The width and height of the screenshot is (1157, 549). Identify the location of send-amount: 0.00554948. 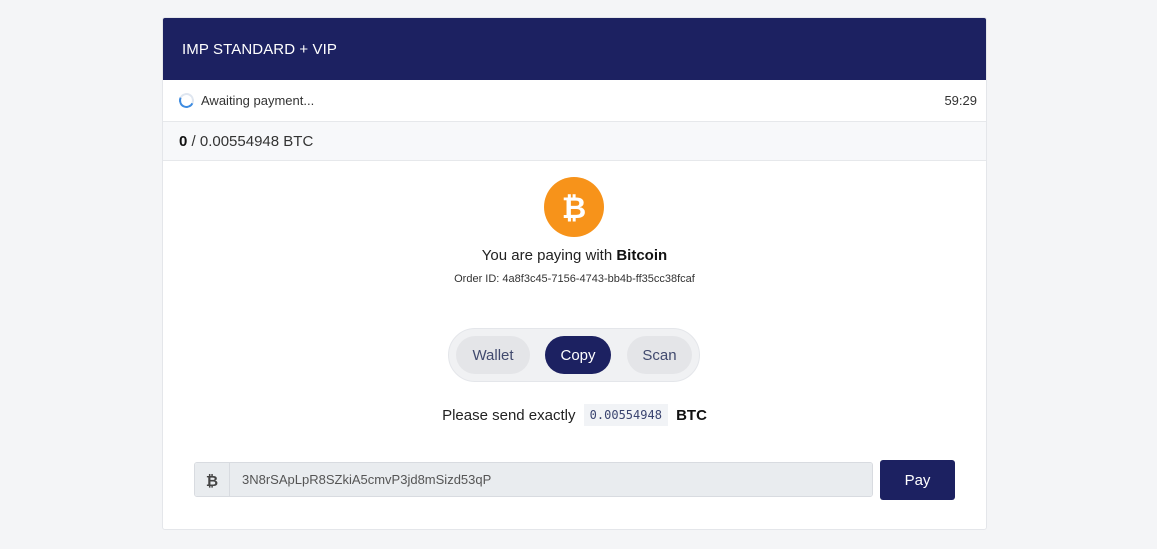
(625, 415).